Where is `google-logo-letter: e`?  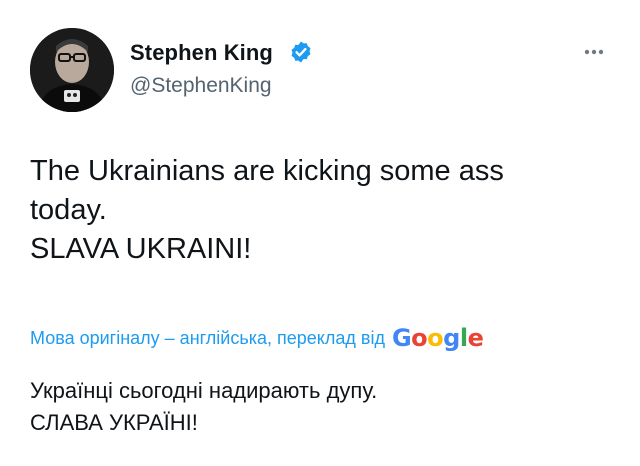 google-logo-letter: e is located at coordinates (475, 338).